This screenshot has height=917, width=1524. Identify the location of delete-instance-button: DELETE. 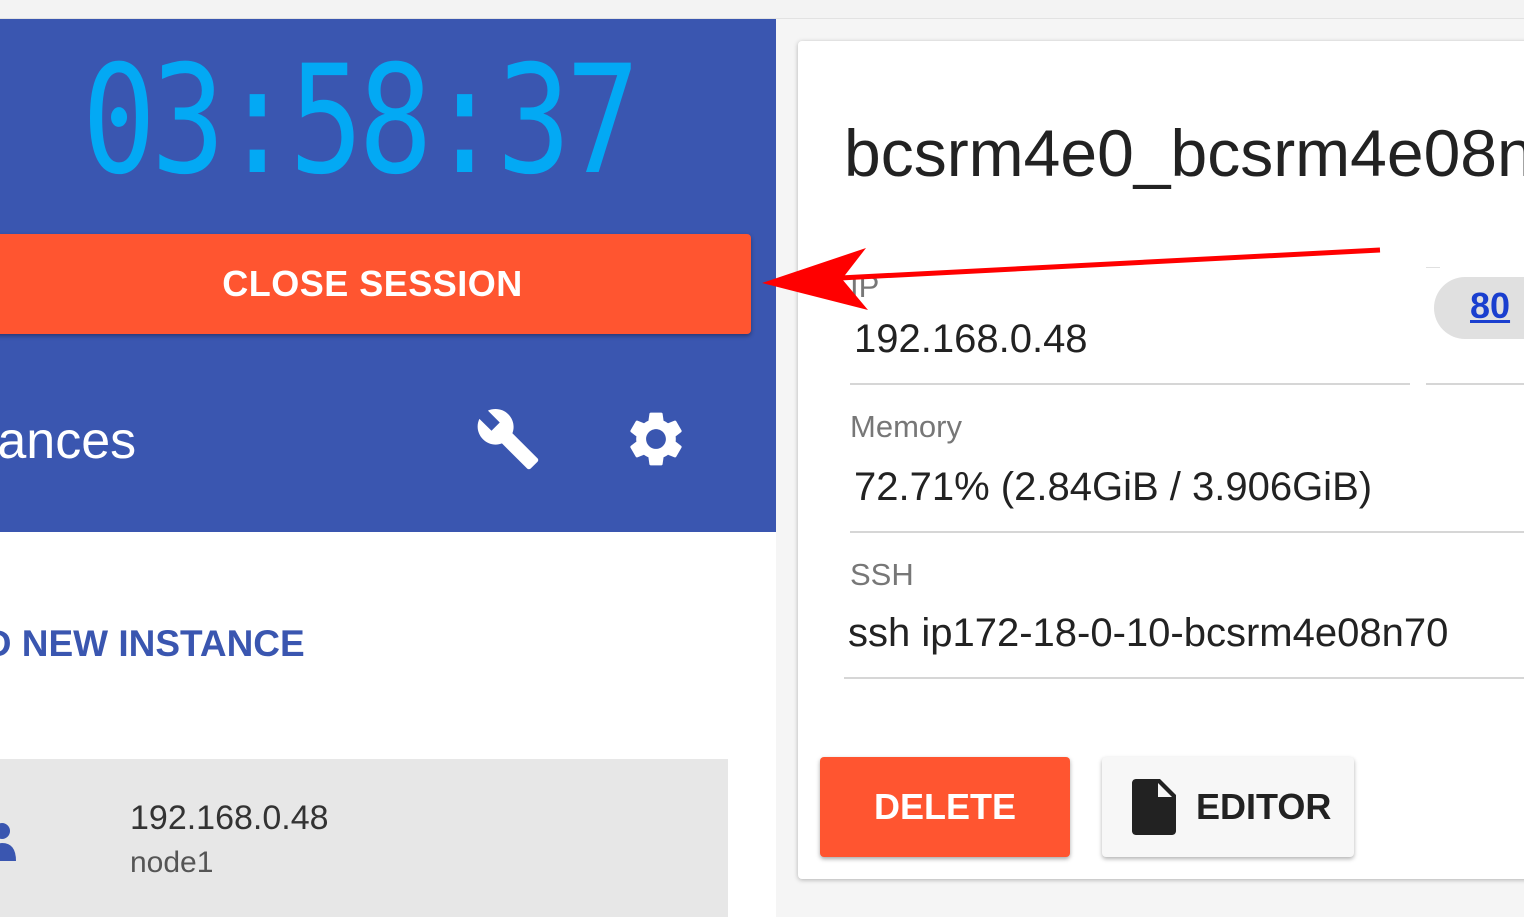
(945, 807).